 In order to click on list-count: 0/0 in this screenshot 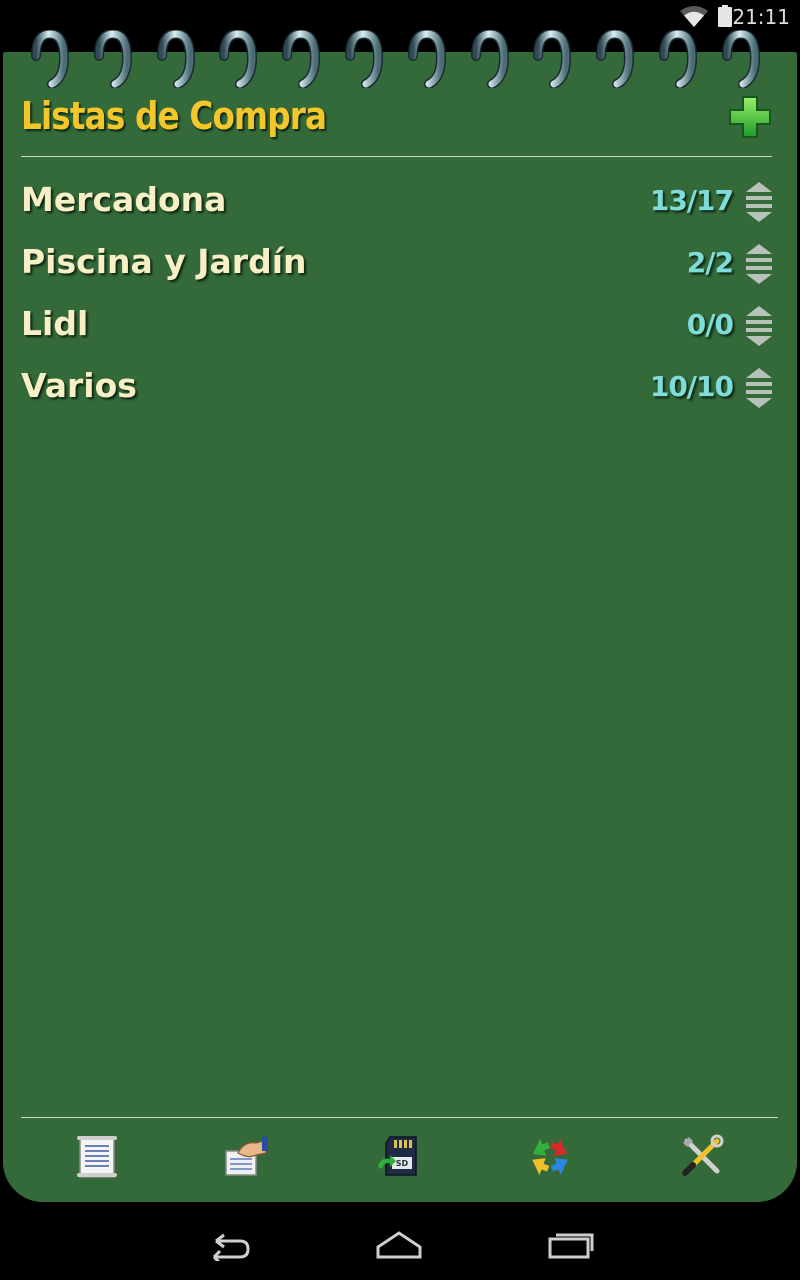, I will do `click(710, 324)`.